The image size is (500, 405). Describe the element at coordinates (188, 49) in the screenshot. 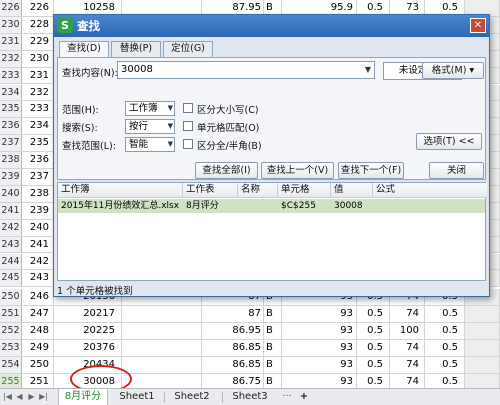

I see `tab-goto: 定位(G)` at that location.